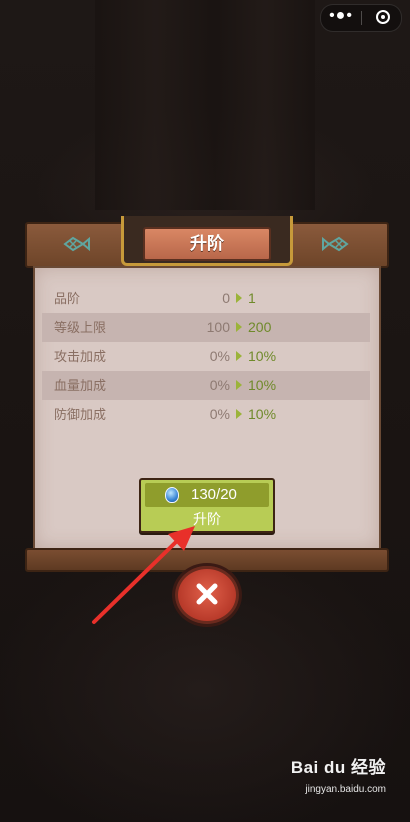 The width and height of the screenshot is (410, 822). I want to click on stat-row: 攻击加成 0% 10%, so click(206, 356).